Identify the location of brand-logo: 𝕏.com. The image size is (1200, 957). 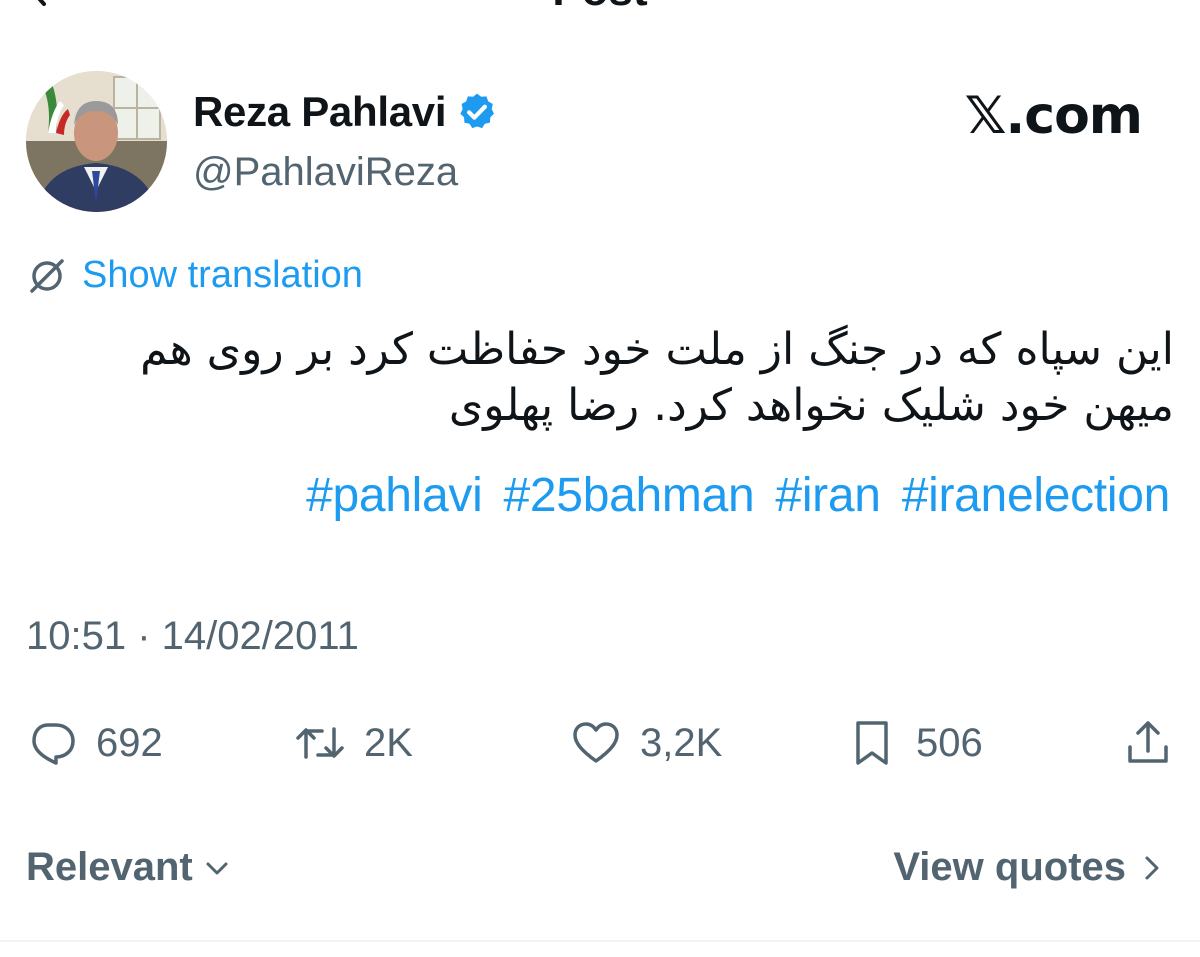
(1053, 116).